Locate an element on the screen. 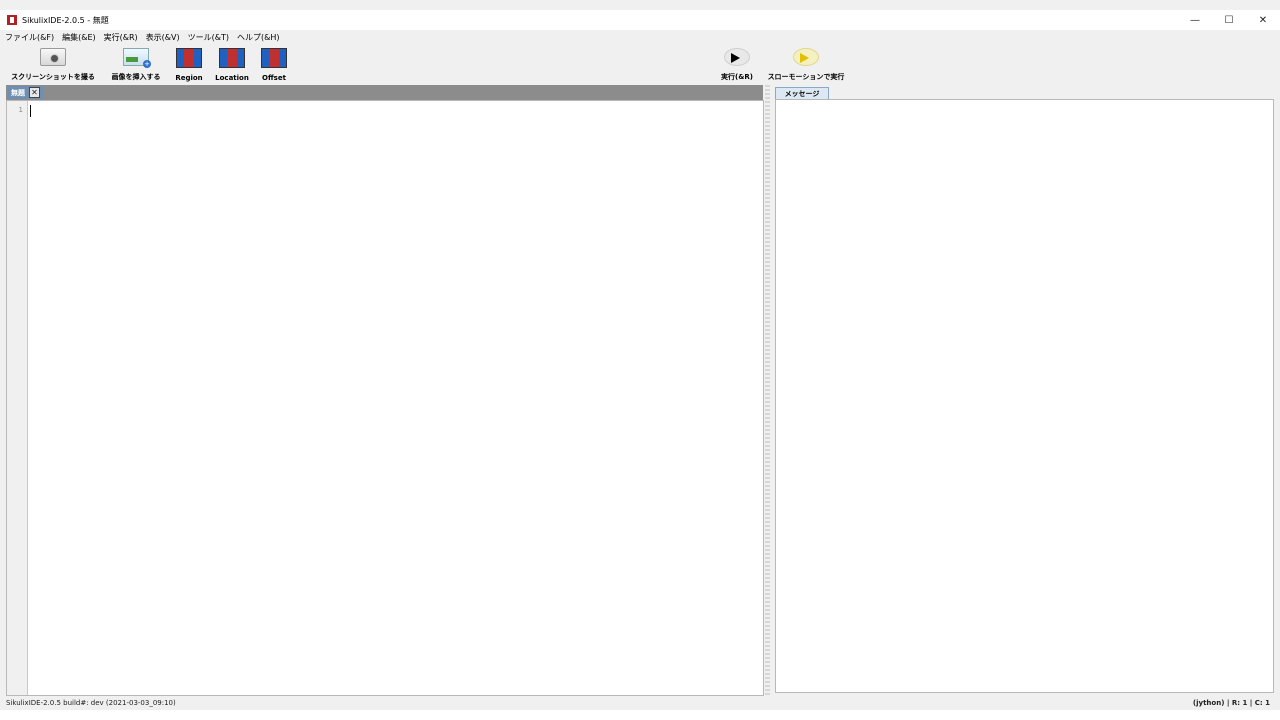 This screenshot has height=720, width=1280. minimize-button: — is located at coordinates (1195, 20).